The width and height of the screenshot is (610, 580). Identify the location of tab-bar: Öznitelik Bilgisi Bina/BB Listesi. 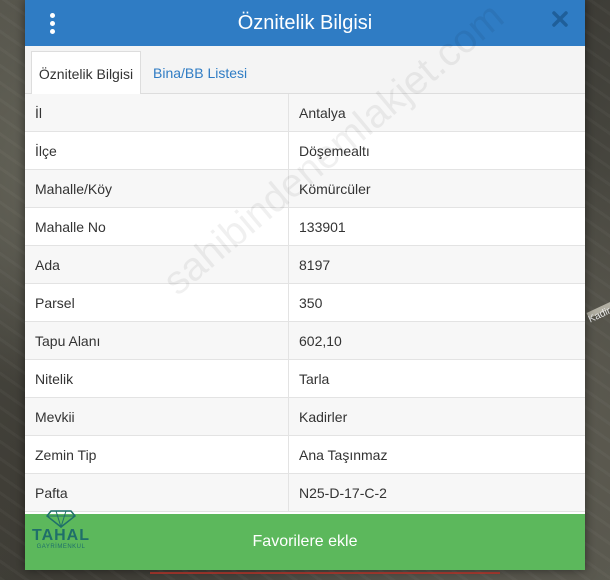
(305, 70).